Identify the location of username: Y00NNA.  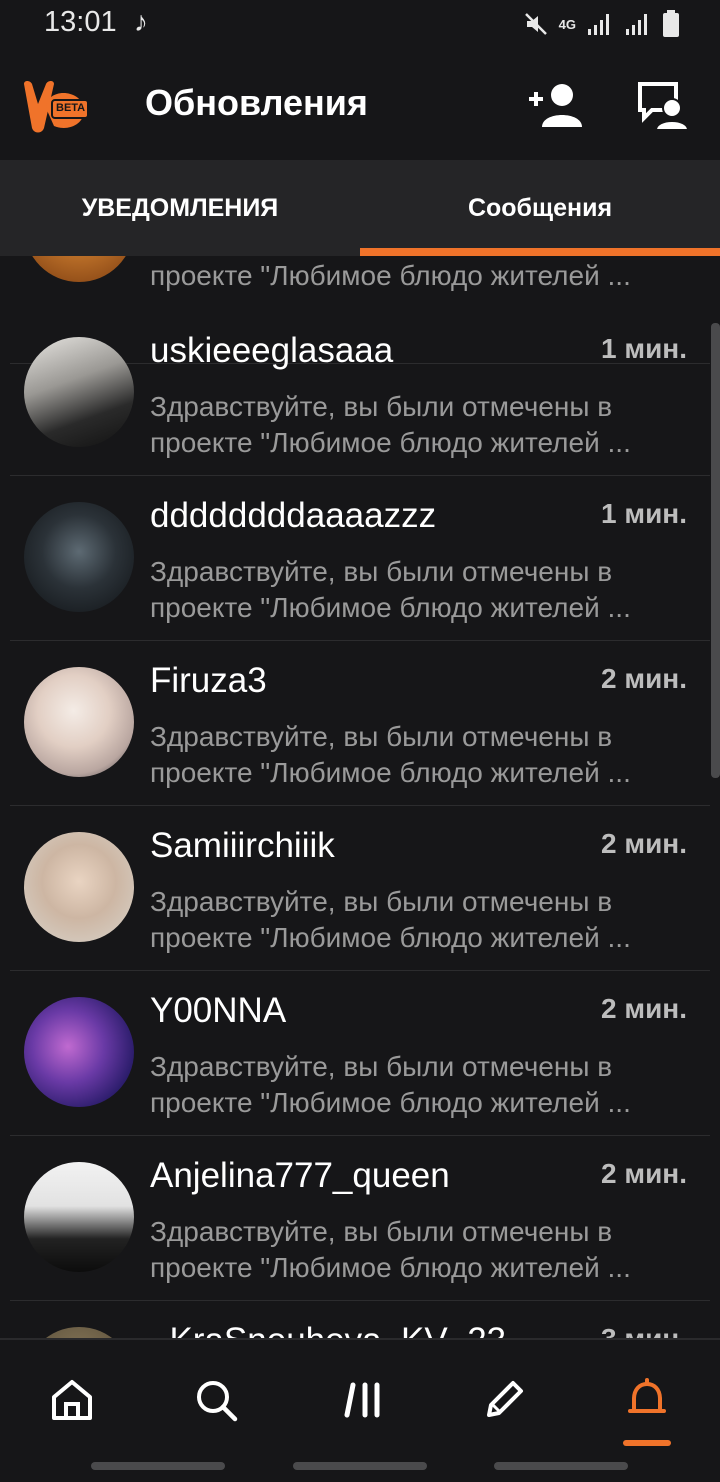
(218, 1010).